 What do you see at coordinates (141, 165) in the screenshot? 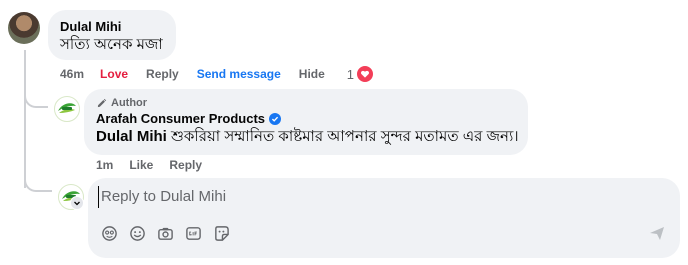
I see `like-button: Like` at bounding box center [141, 165].